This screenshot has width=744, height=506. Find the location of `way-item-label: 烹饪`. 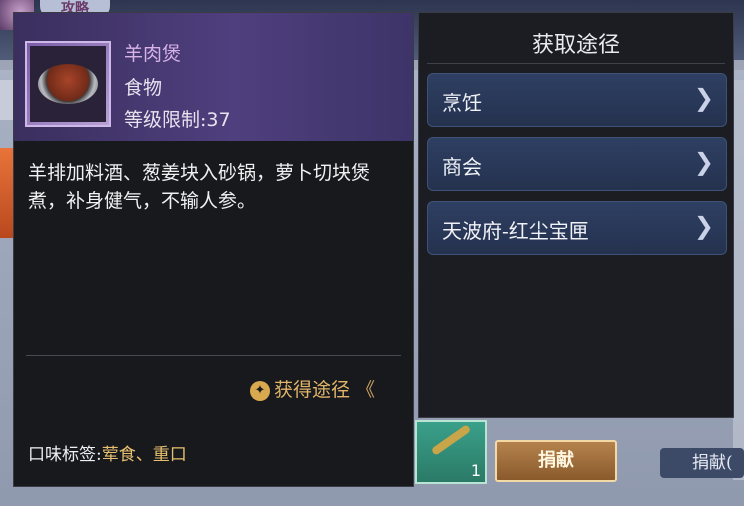

way-item-label: 烹饪 is located at coordinates (462, 103).